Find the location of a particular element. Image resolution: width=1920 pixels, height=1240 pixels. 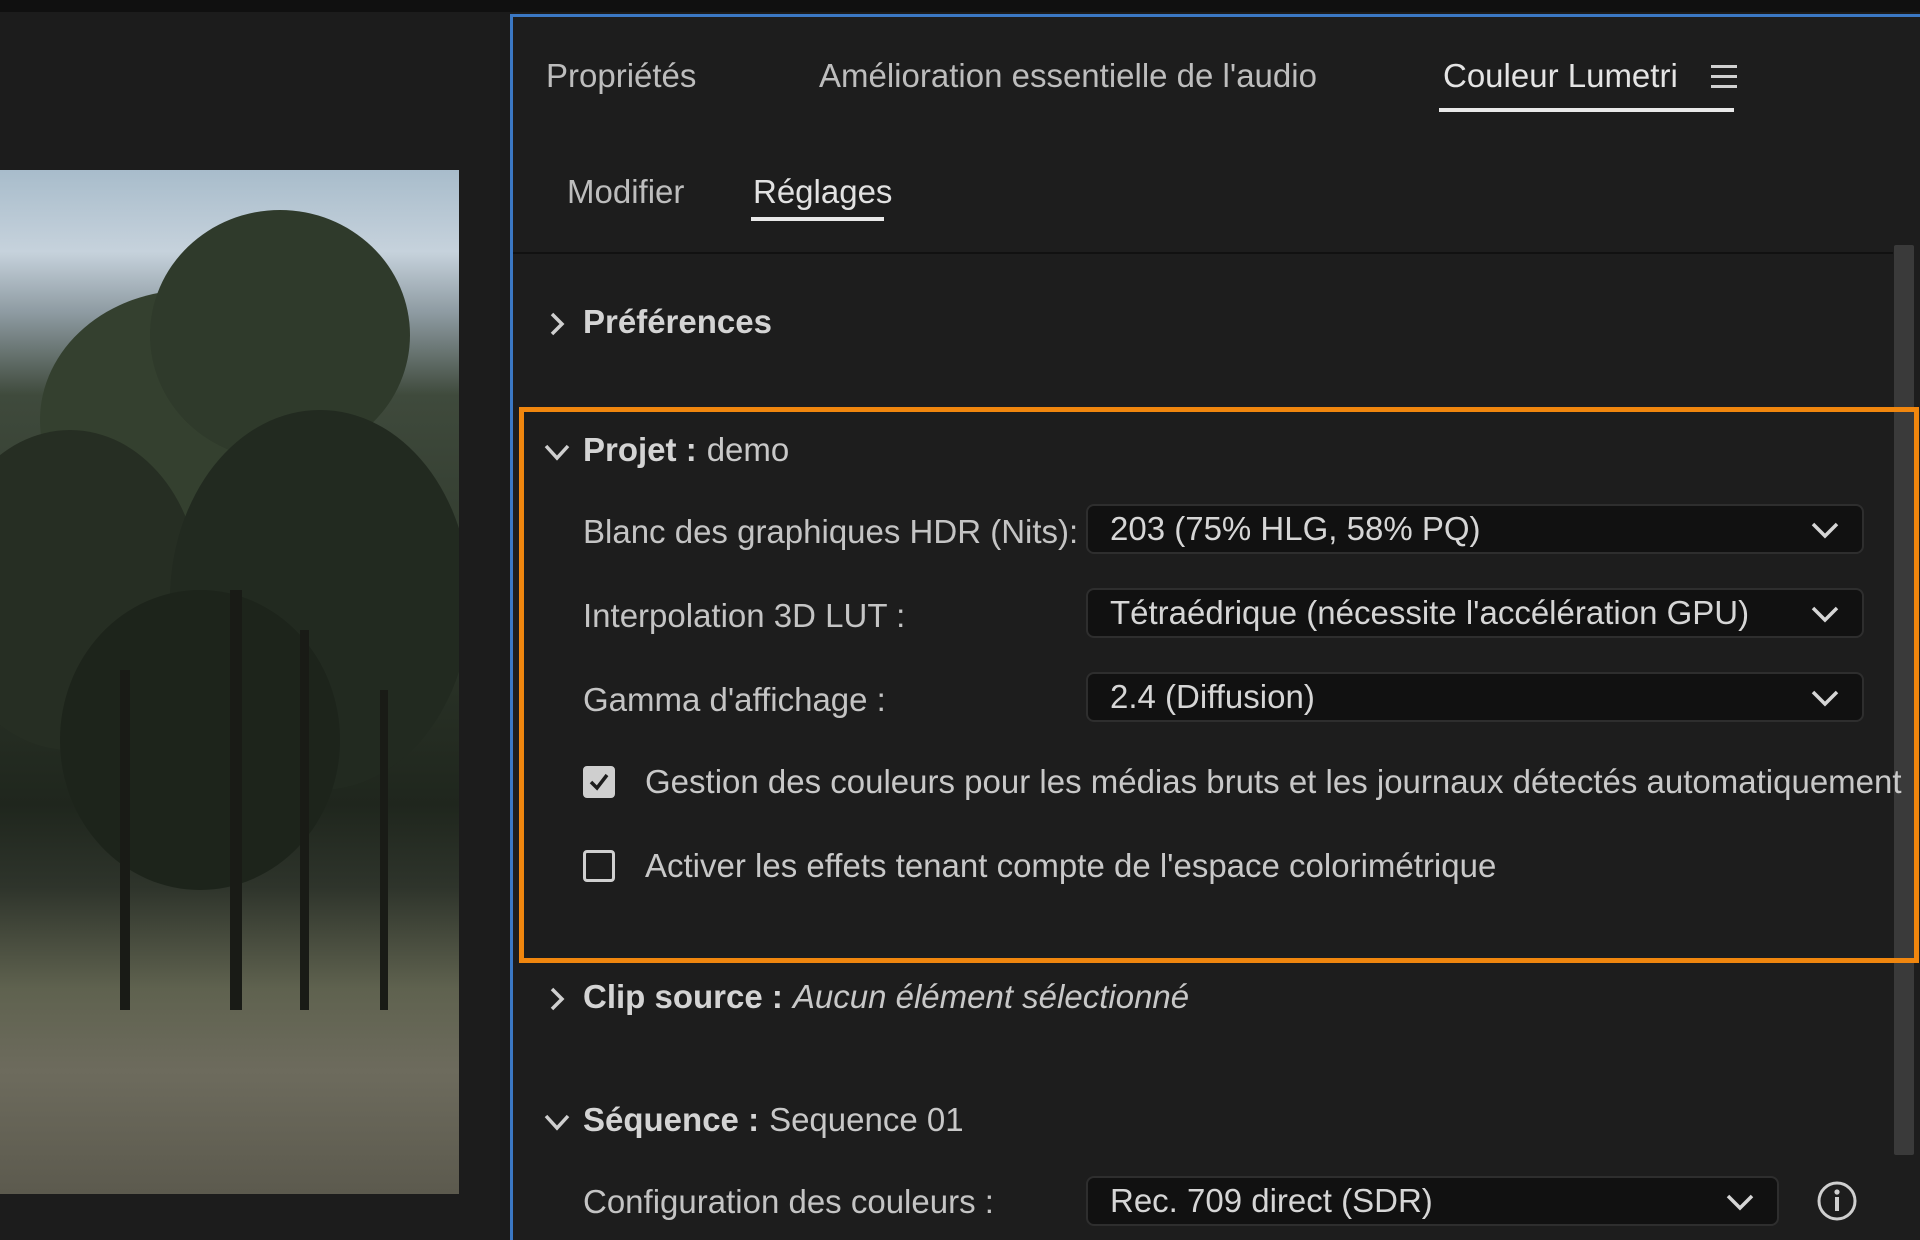

color-config-label: Configuration des couleurs : is located at coordinates (788, 1201).